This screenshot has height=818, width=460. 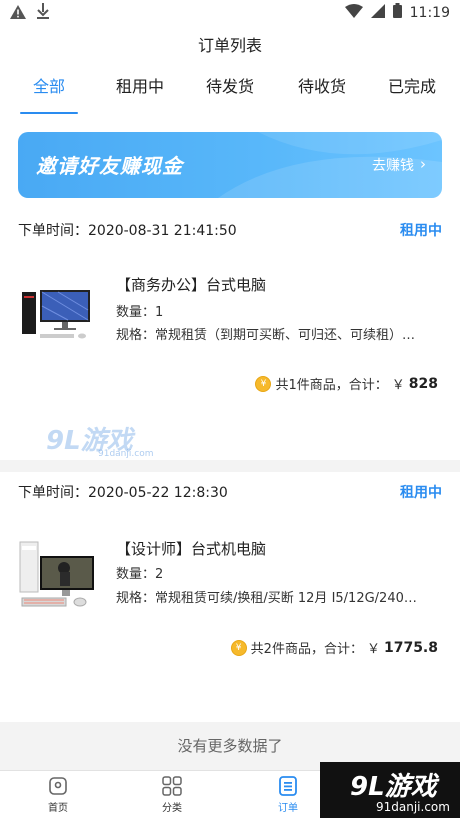 I want to click on status-time: 11:19, so click(x=429, y=12).